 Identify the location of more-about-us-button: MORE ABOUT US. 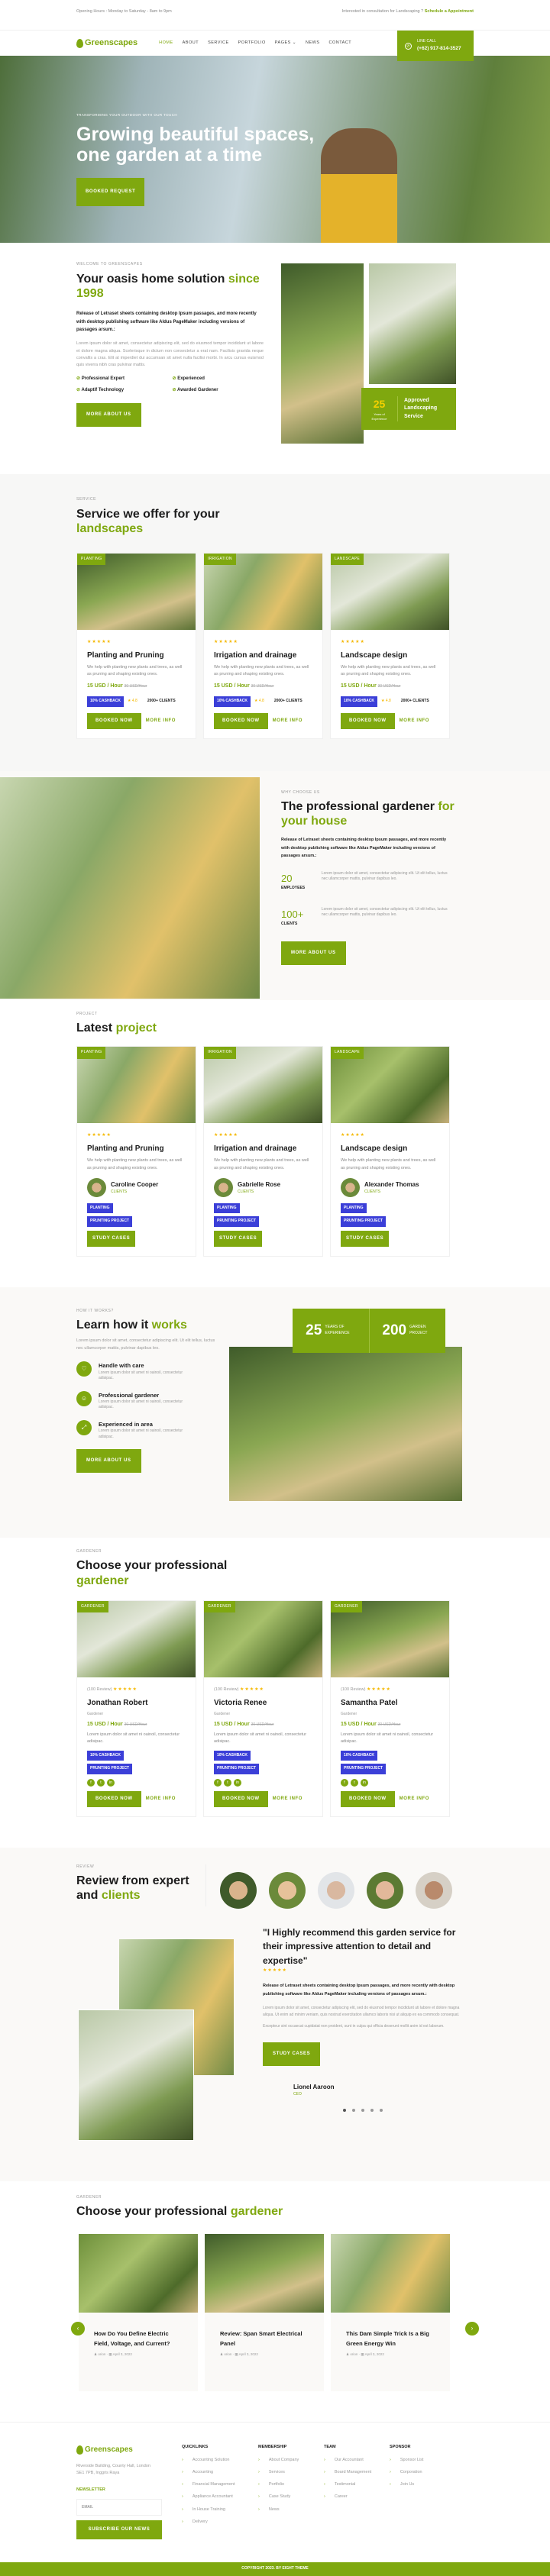
(108, 414).